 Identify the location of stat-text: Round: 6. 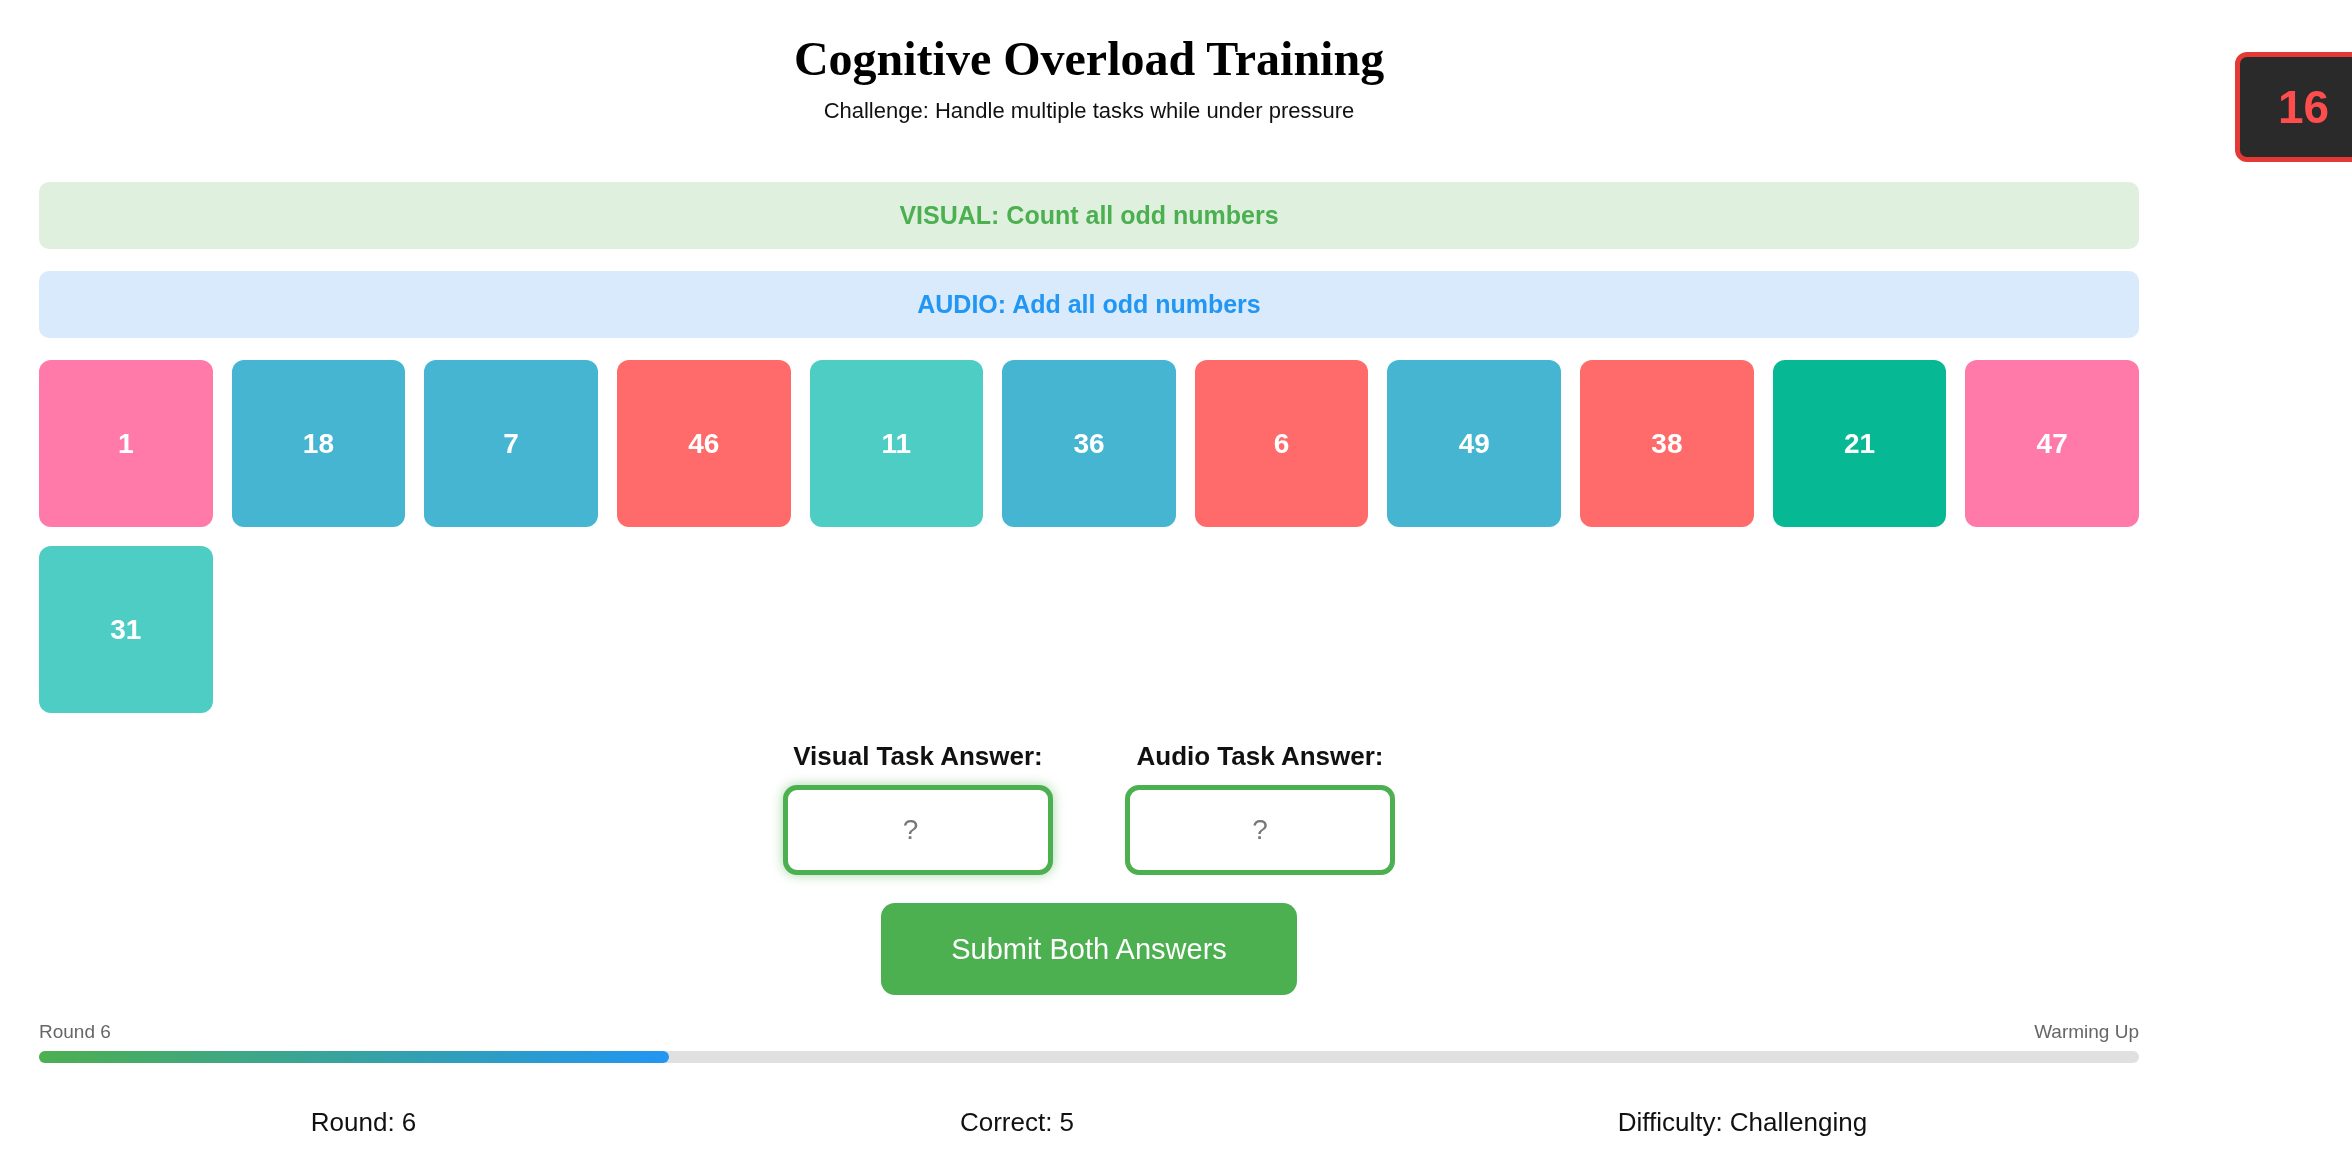
(363, 1122).